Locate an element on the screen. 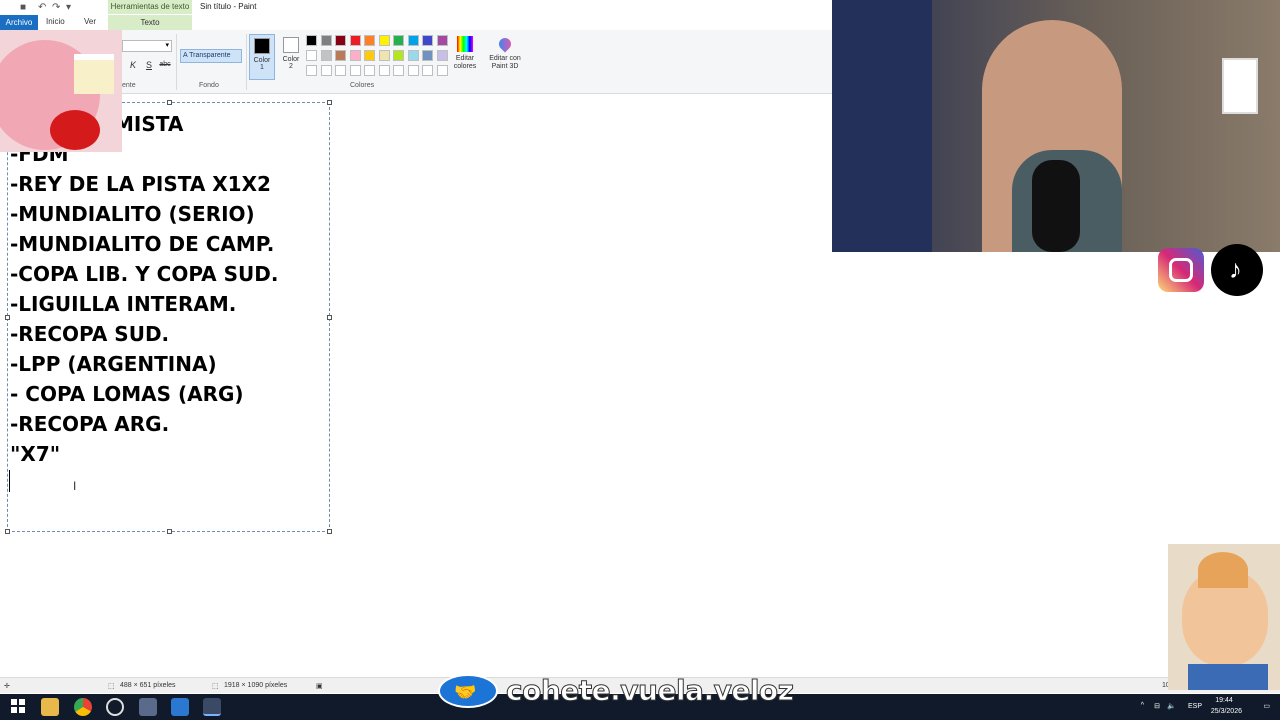  opaque-button is located at coordinates (212, 42).